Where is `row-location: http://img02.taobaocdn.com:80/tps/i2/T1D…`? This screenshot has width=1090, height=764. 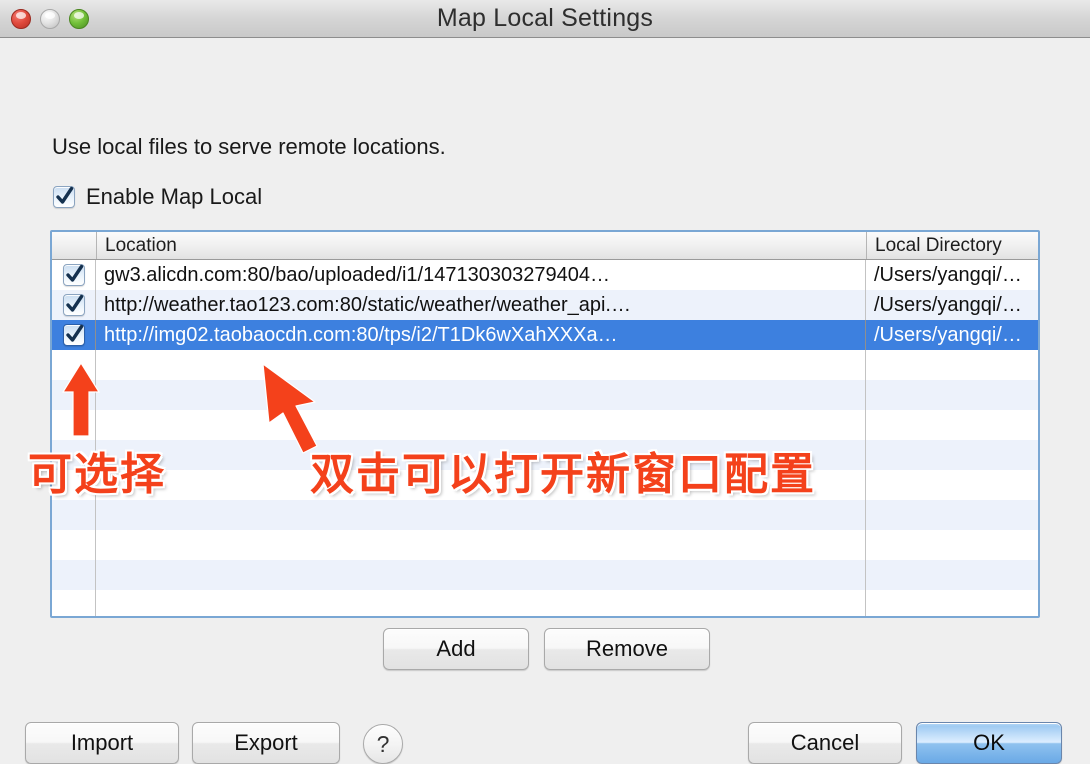 row-location: http://img02.taobaocdn.com:80/tps/i2/T1D… is located at coordinates (481, 335).